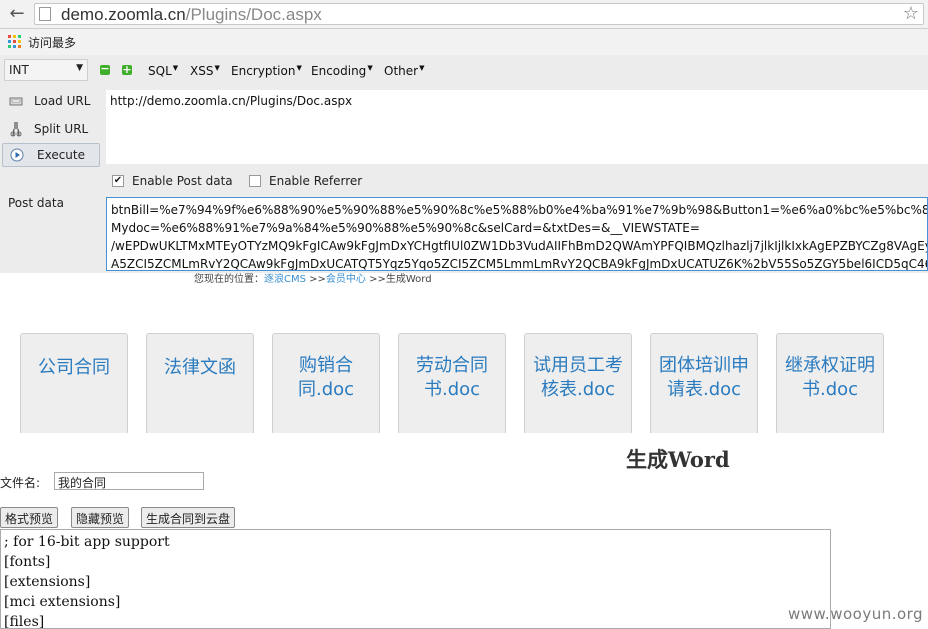 This screenshot has width=928, height=629. What do you see at coordinates (578, 389) in the screenshot?
I see `card-line: 核表.doc` at bounding box center [578, 389].